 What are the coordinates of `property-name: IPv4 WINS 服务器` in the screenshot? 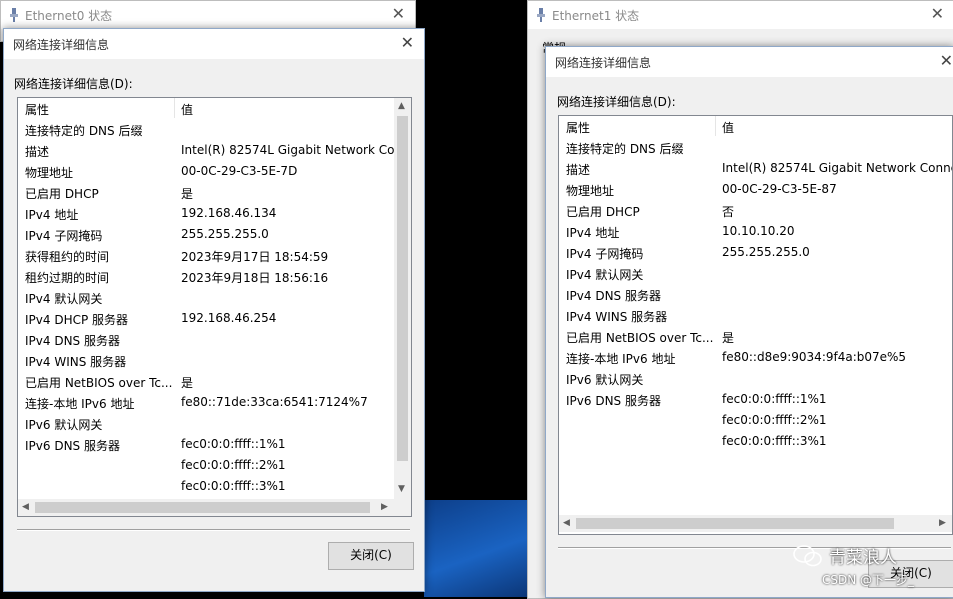 It's located at (617, 317).